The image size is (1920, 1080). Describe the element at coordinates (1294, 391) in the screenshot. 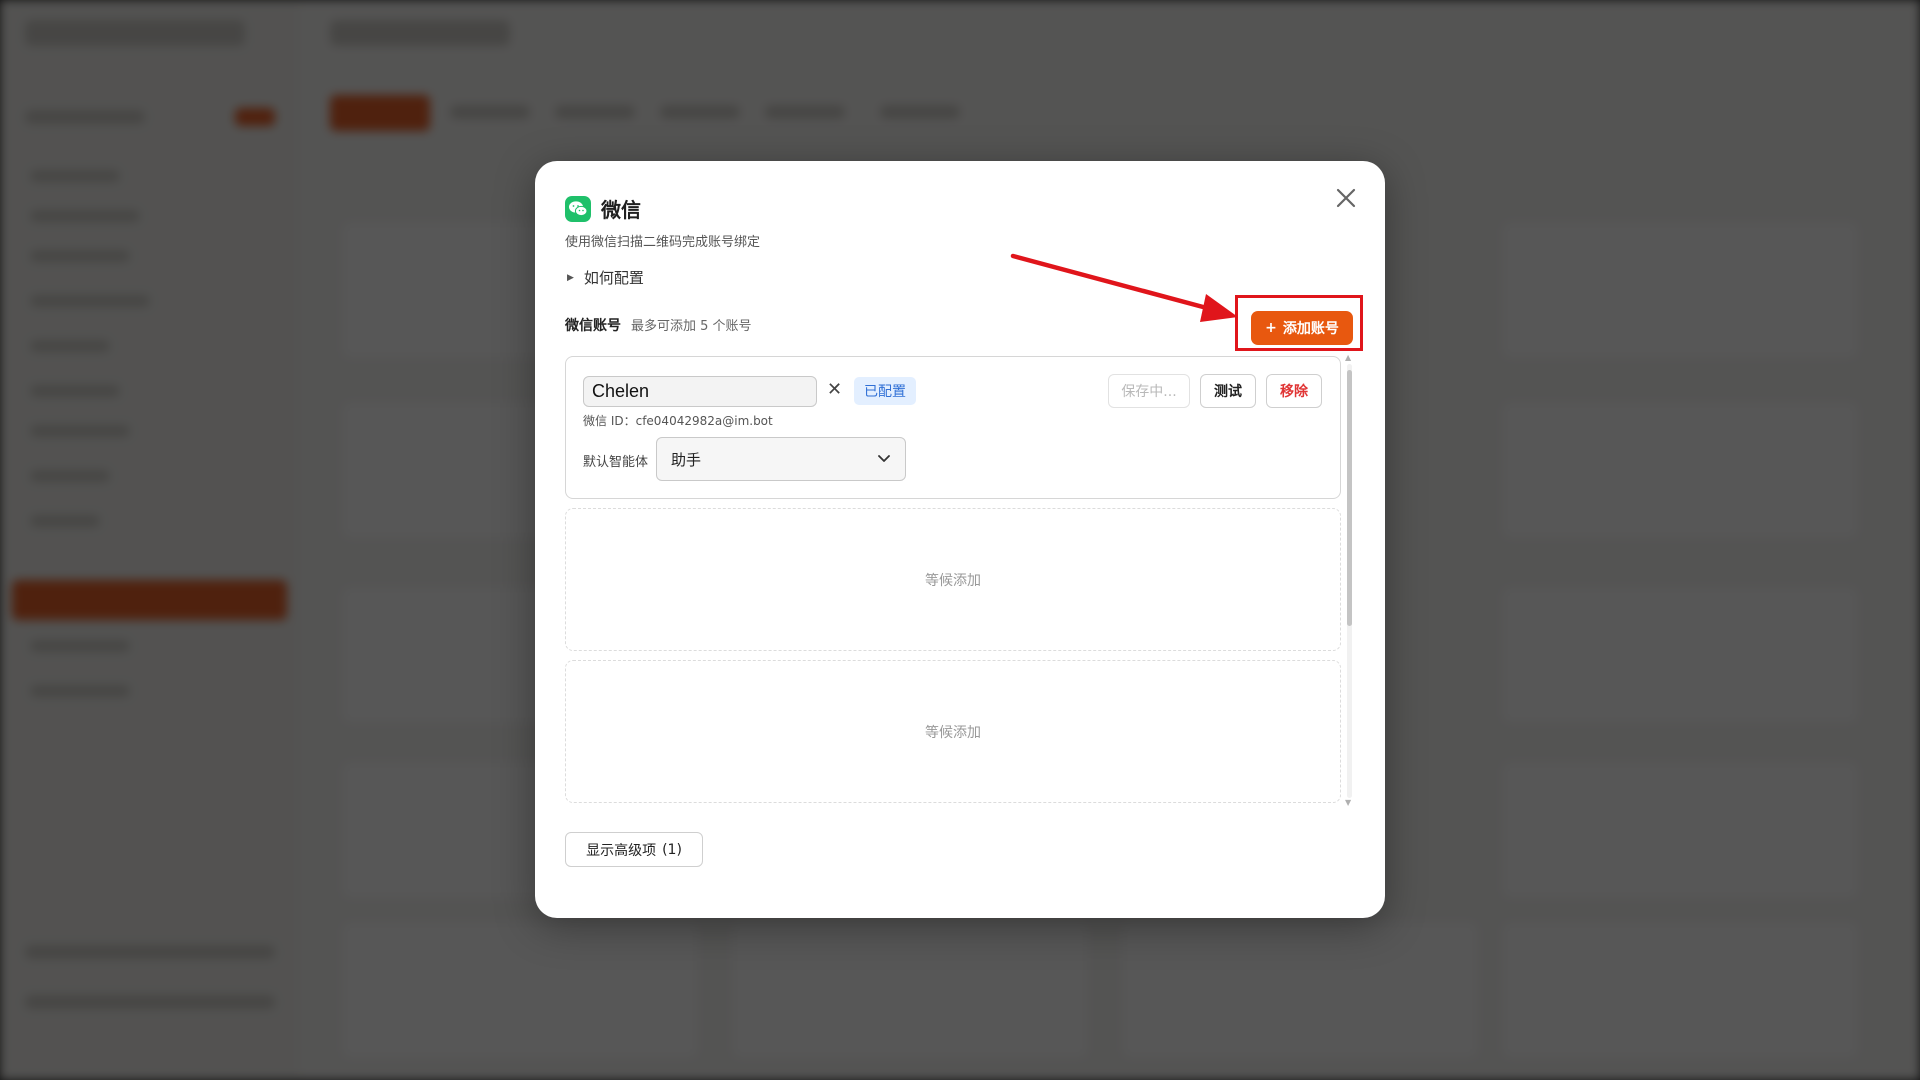

I see `remove-button: 移除` at that location.